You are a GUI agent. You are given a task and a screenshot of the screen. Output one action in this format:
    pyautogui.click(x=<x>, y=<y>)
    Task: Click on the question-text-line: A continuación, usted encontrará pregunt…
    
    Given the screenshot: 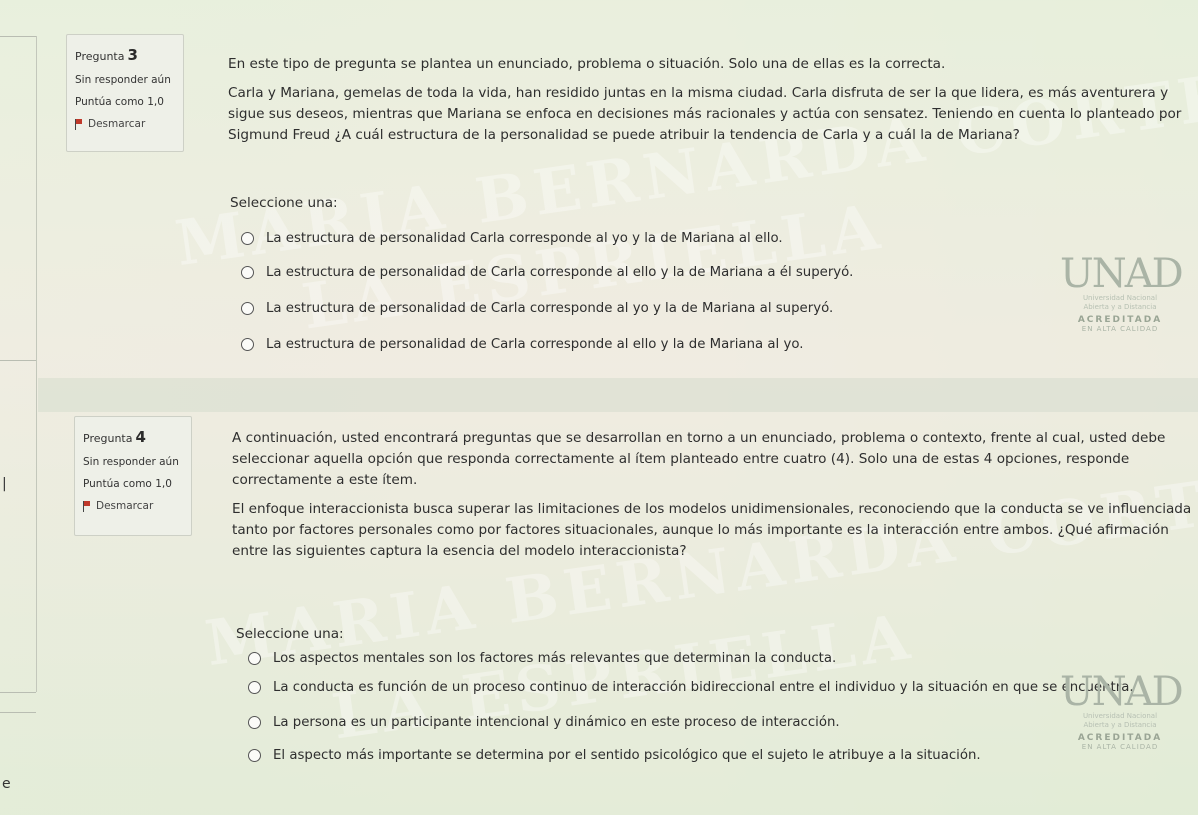 What is the action you would take?
    pyautogui.click(x=699, y=438)
    